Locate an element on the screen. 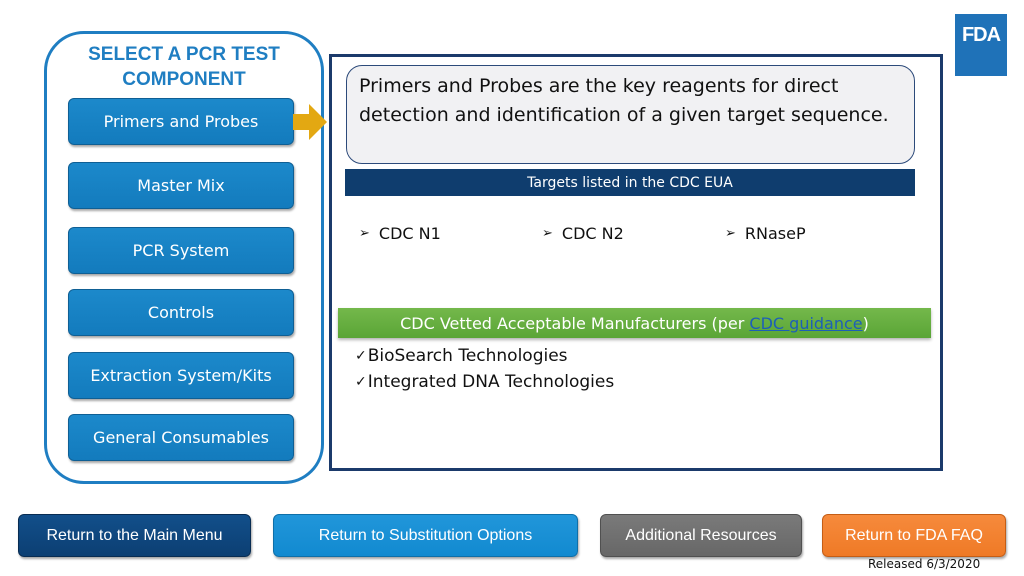  release-date: Released 6/3/2020 is located at coordinates (924, 564).